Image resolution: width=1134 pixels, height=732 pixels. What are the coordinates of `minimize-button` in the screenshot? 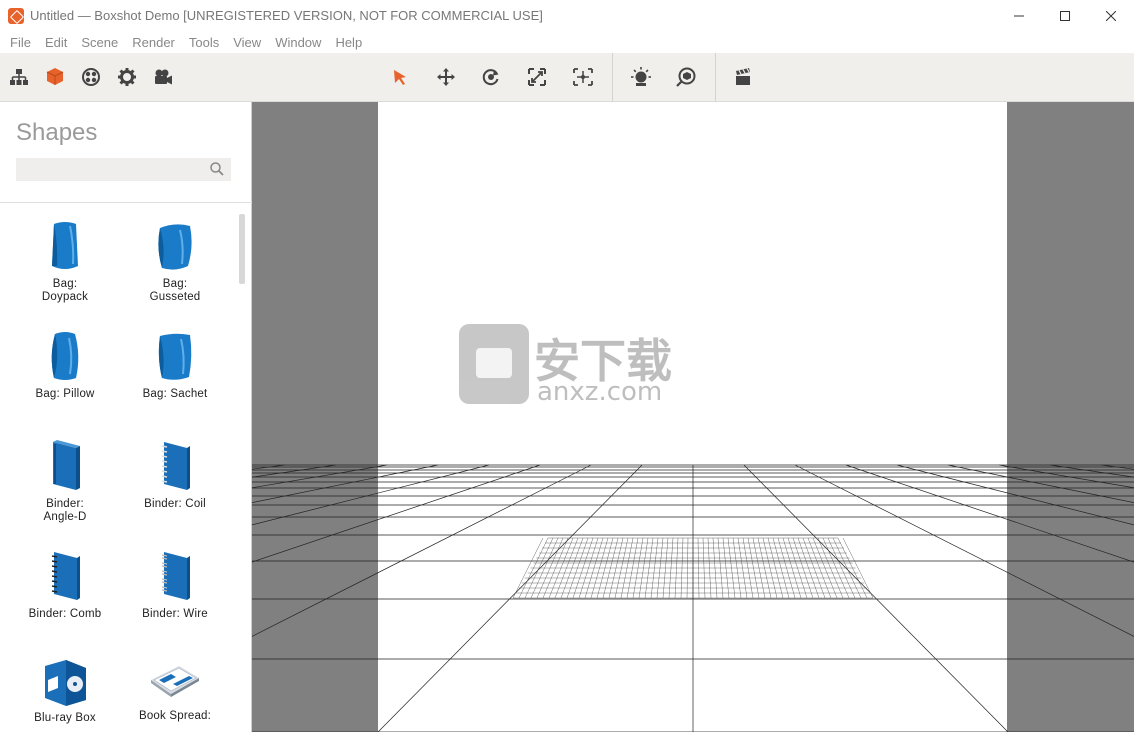 It's located at (1019, 15).